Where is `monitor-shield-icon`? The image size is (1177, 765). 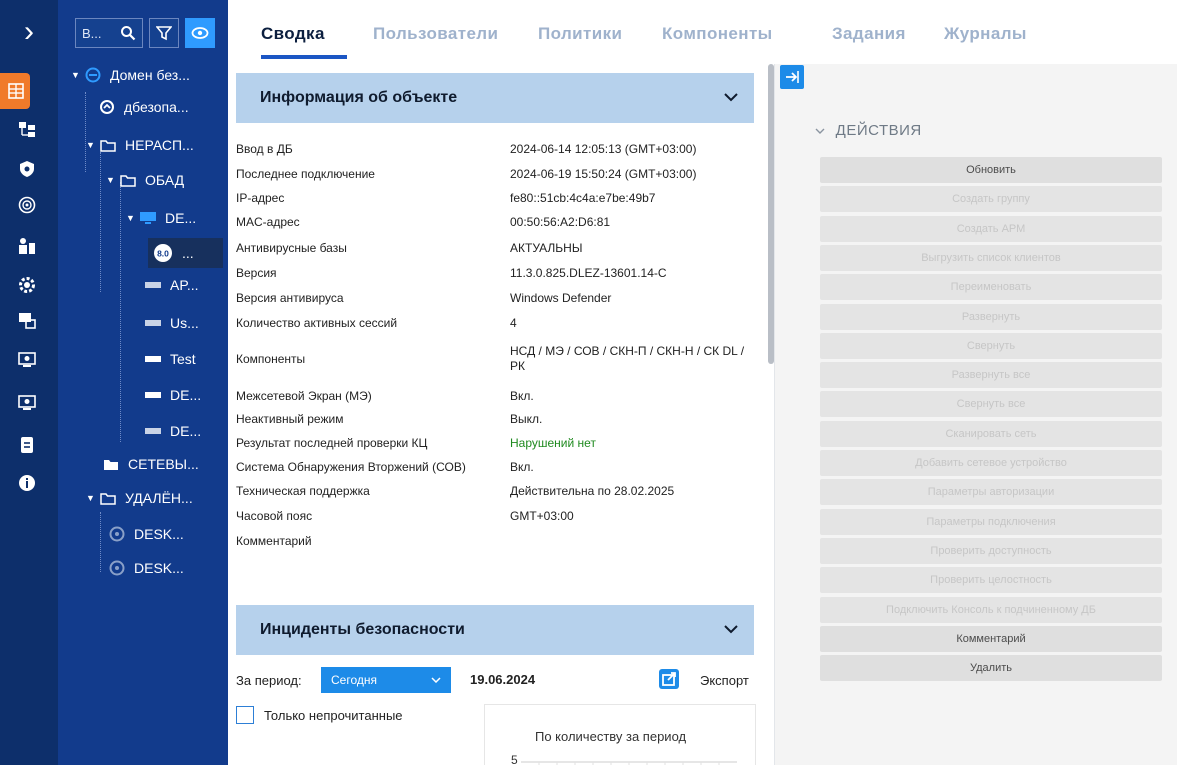 monitor-shield-icon is located at coordinates (27, 360).